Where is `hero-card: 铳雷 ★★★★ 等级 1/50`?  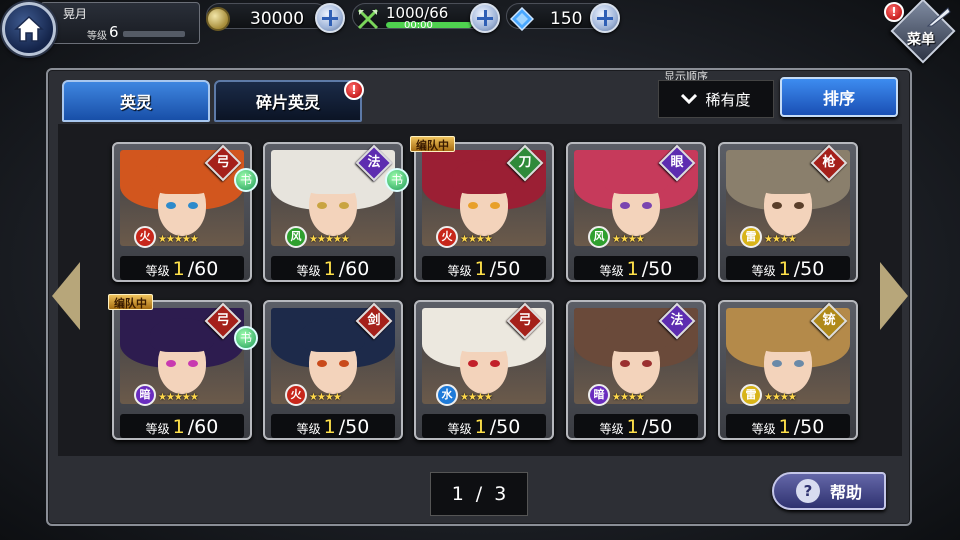 hero-card: 铳雷 ★★★★ 等级 1/50 is located at coordinates (788, 370).